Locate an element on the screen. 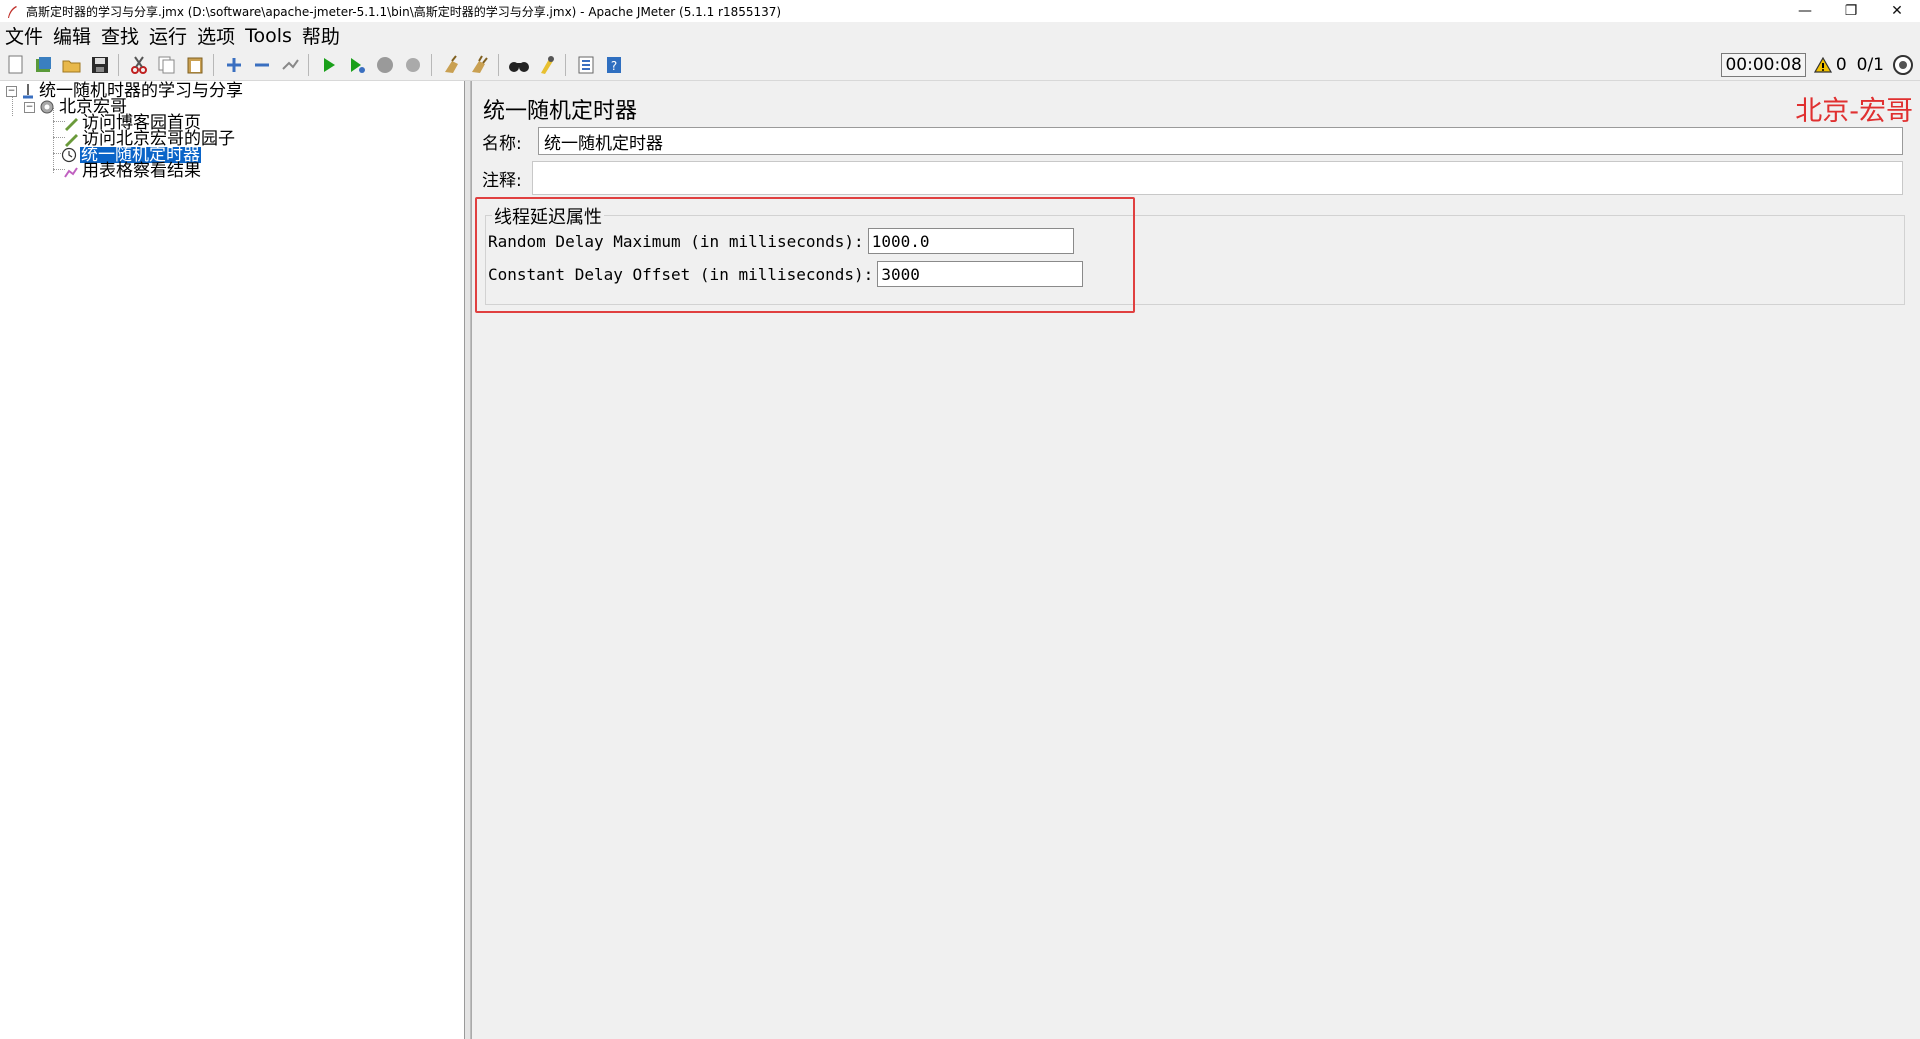 This screenshot has width=1920, height=1039. collapse-icon is located at coordinates (262, 65).